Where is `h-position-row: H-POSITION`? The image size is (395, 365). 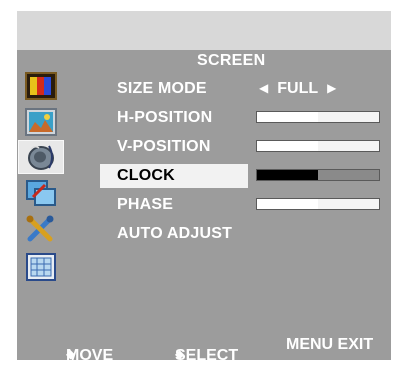
h-position-row: H-POSITION is located at coordinates (245, 118).